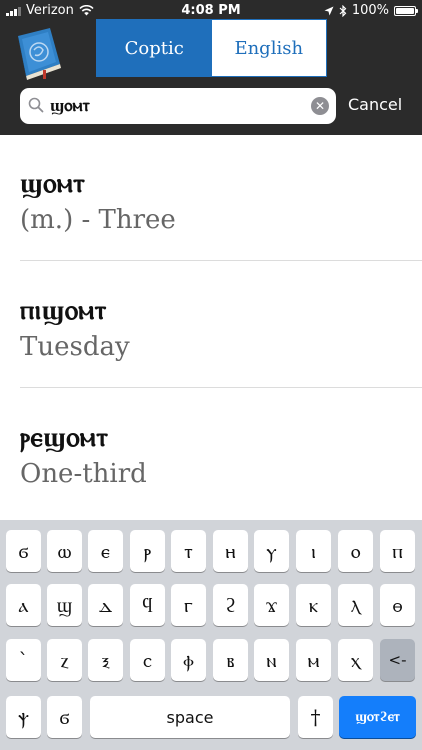  I want to click on key: ⲣ, so click(147, 551).